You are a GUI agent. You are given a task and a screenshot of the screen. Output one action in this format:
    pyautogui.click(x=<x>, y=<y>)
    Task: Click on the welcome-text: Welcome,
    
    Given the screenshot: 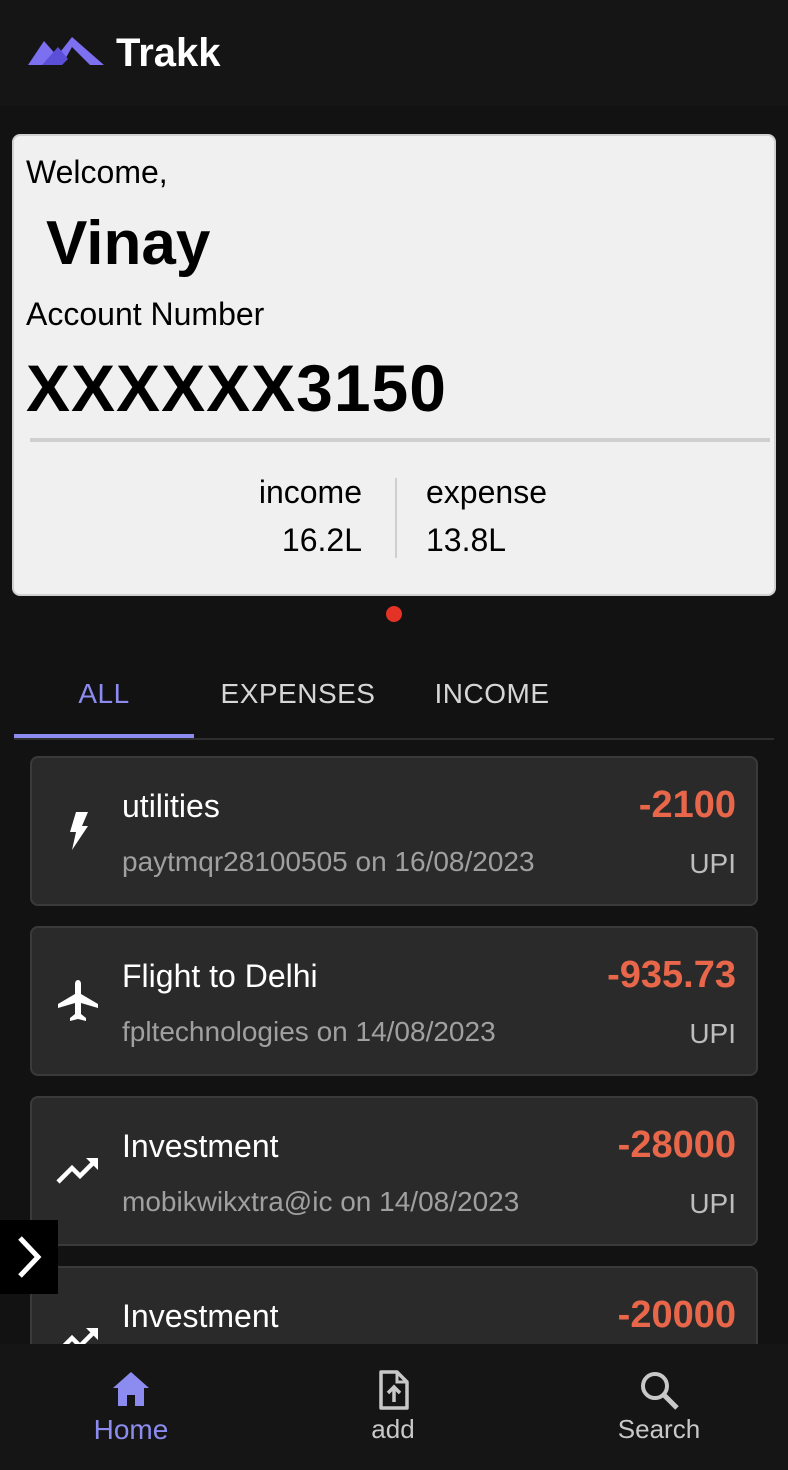 What is the action you would take?
    pyautogui.click(x=97, y=172)
    